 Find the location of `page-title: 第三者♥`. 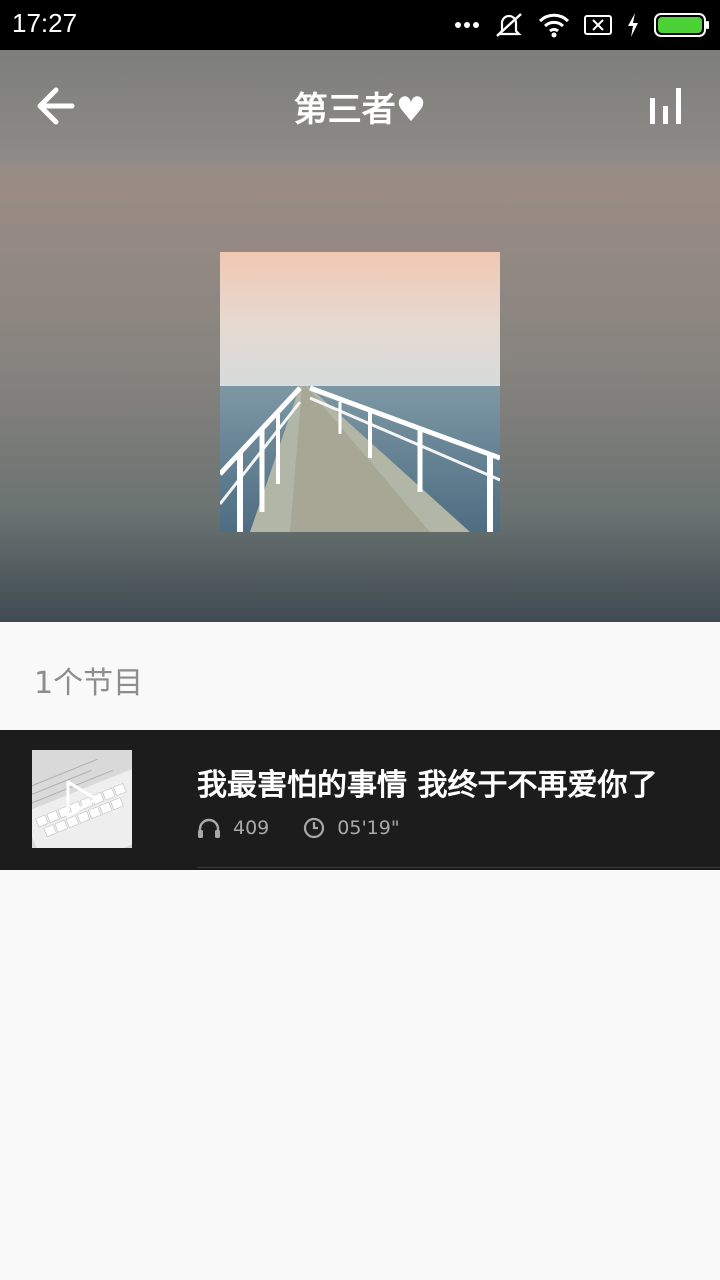

page-title: 第三者♥ is located at coordinates (360, 110).